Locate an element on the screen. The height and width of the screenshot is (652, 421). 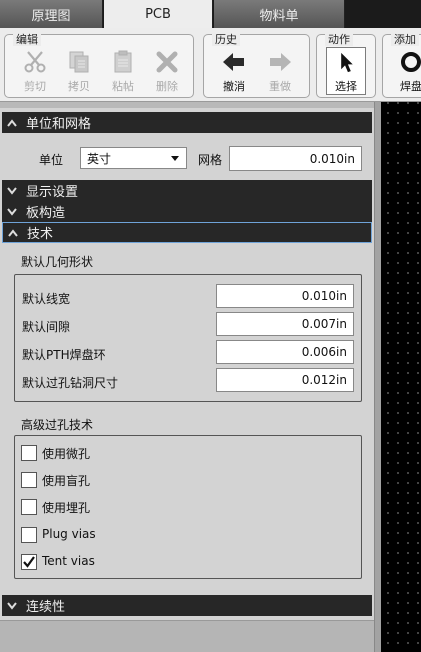
panel-footer is located at coordinates (187, 636).